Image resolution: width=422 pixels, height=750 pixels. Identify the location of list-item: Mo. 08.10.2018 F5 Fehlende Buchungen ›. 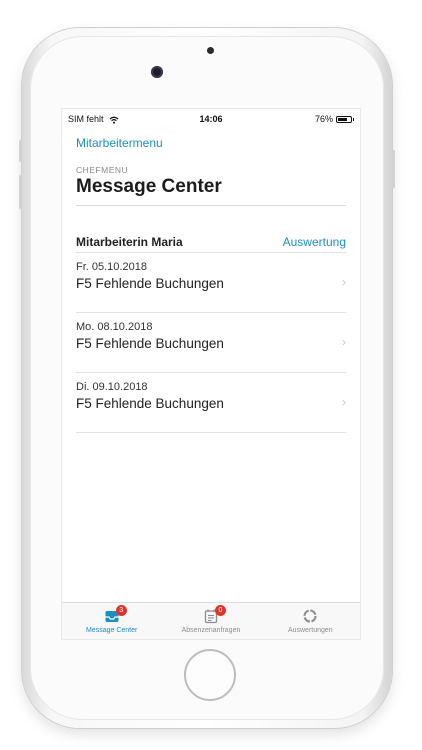
(211, 342).